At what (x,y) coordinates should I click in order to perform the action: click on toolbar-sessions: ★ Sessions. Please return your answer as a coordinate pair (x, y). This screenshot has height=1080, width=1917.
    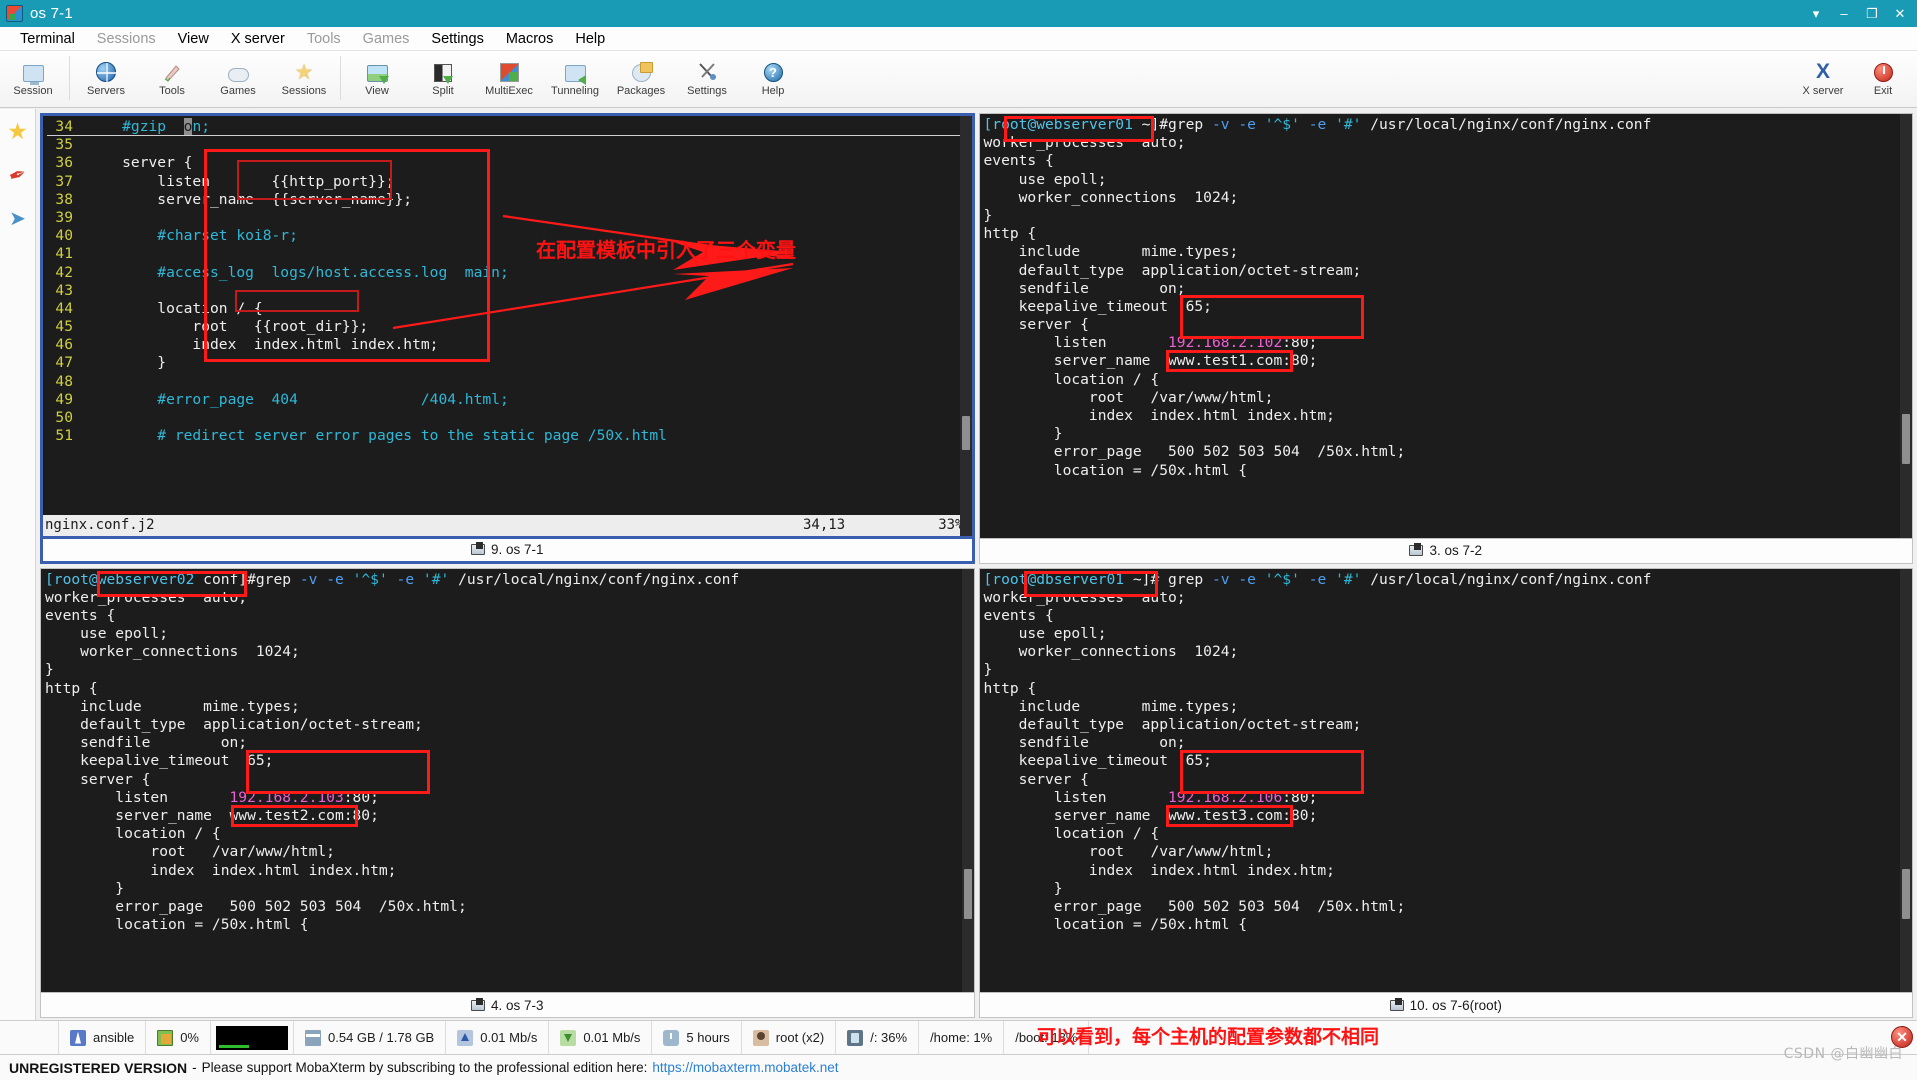
    Looking at the image, I should click on (304, 75).